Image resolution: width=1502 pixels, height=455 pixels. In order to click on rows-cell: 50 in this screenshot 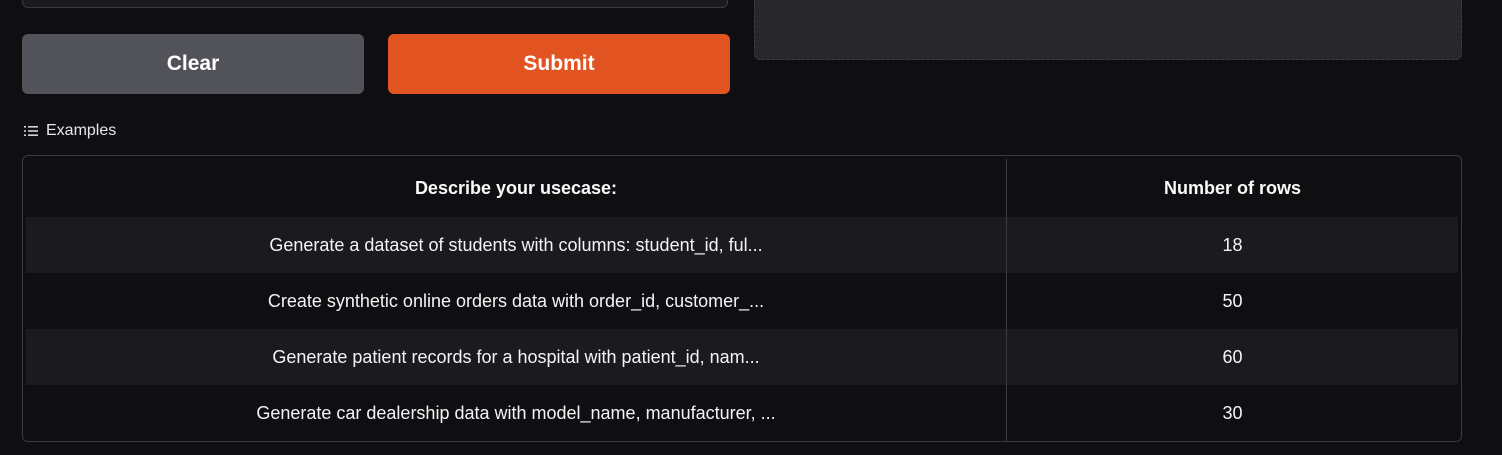, I will do `click(1232, 300)`.